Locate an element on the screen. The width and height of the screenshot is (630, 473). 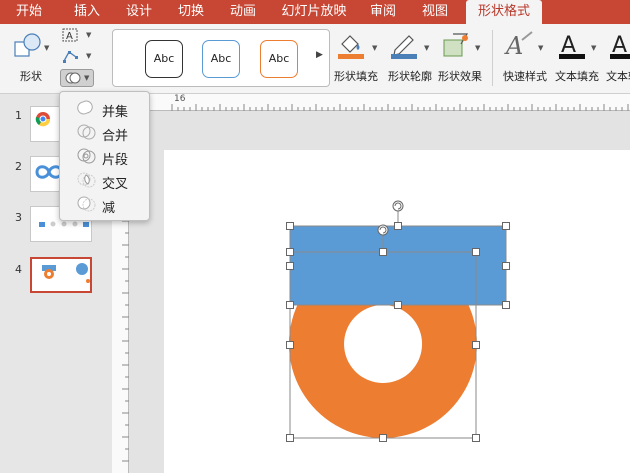
shape-button-label: 形状 is located at coordinates (31, 76).